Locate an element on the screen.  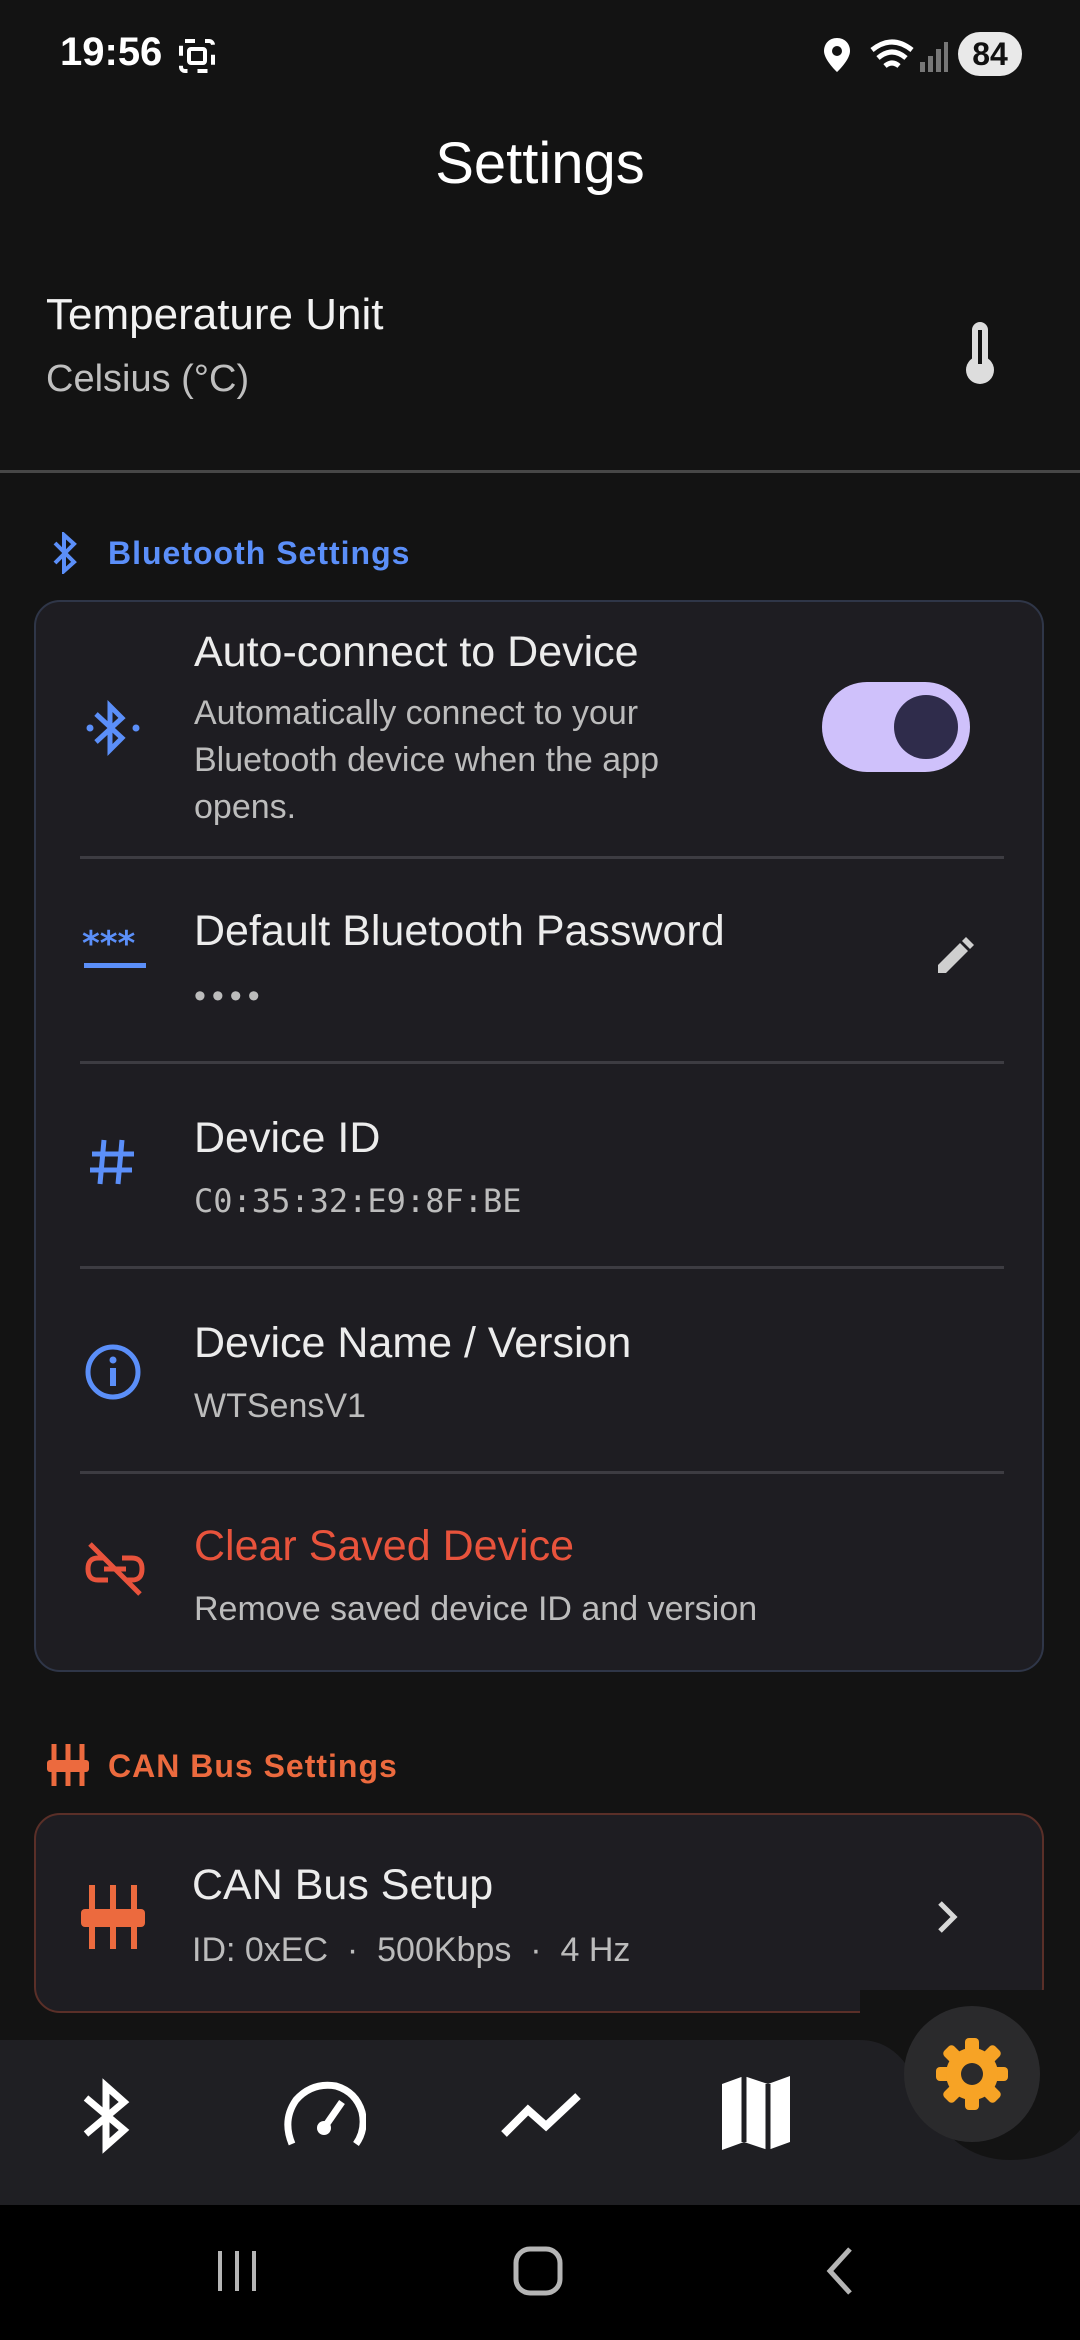
link-off-icon is located at coordinates (115, 1569).